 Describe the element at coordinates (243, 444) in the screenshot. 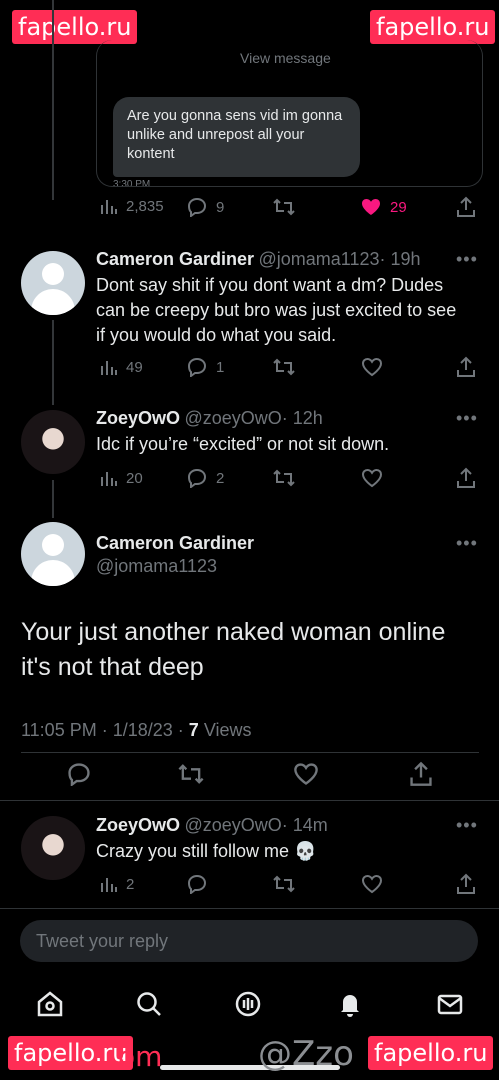

I see `tweet-text: Idc if you’re “excited” or not sit down.` at that location.